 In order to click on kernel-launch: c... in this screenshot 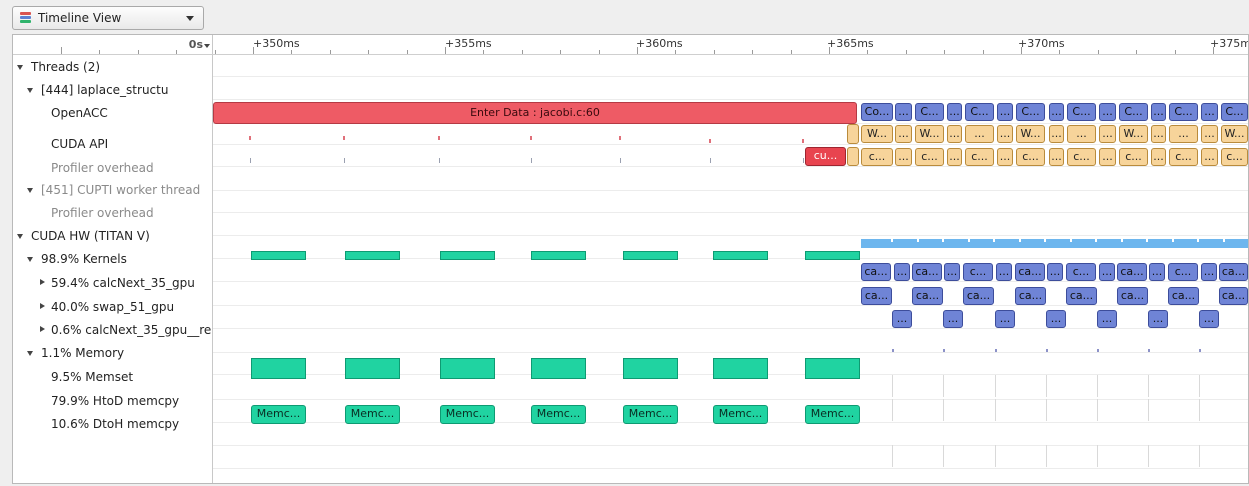, I will do `click(1081, 272)`.